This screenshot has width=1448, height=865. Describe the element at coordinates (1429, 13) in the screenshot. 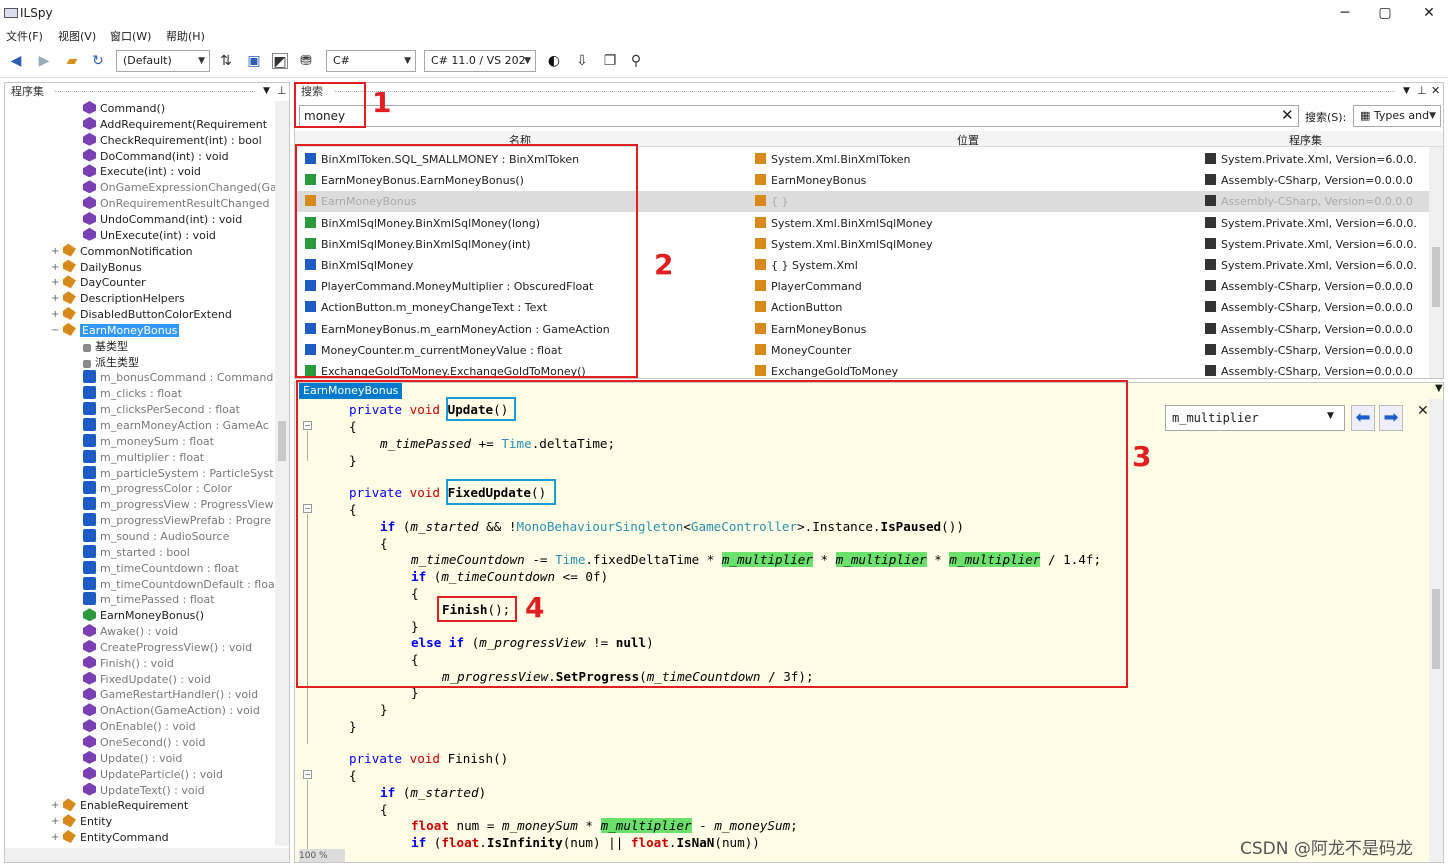

I see `close-button: ✕` at that location.